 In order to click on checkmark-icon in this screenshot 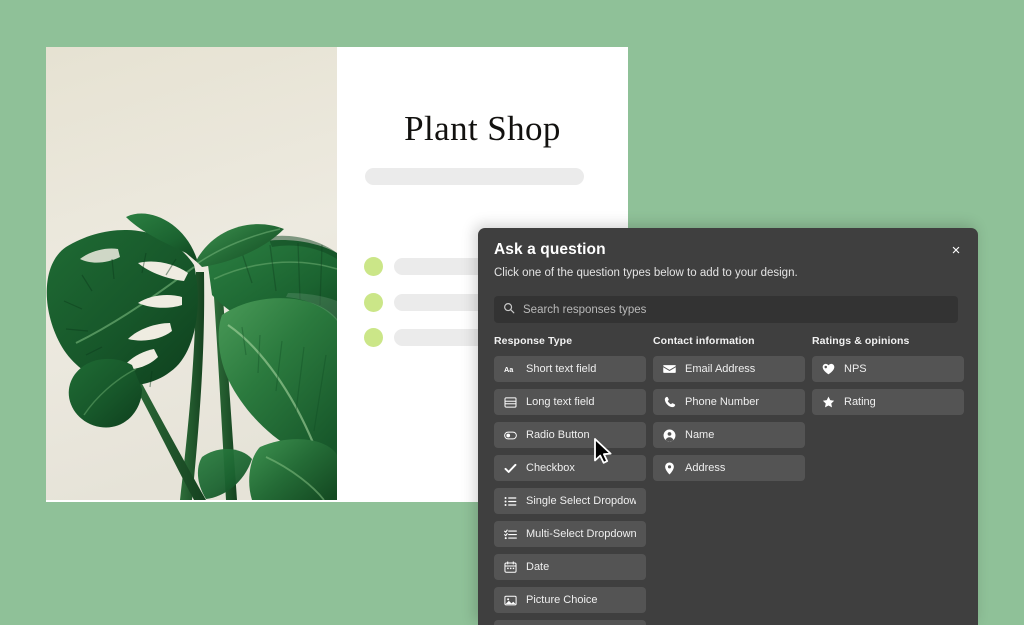, I will do `click(510, 468)`.